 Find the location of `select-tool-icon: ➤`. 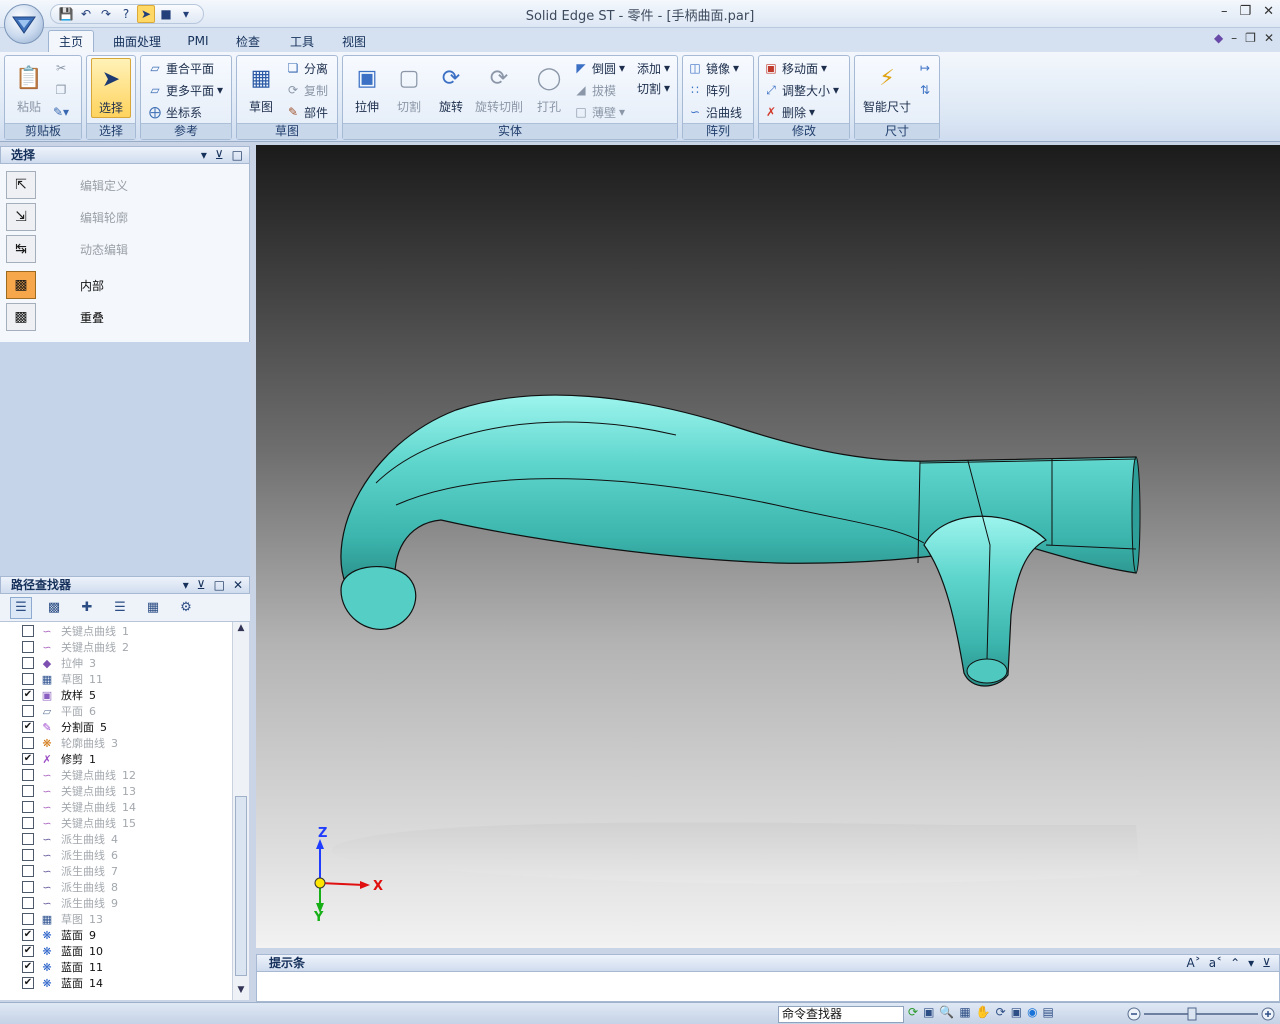

select-tool-icon: ➤ is located at coordinates (146, 14).